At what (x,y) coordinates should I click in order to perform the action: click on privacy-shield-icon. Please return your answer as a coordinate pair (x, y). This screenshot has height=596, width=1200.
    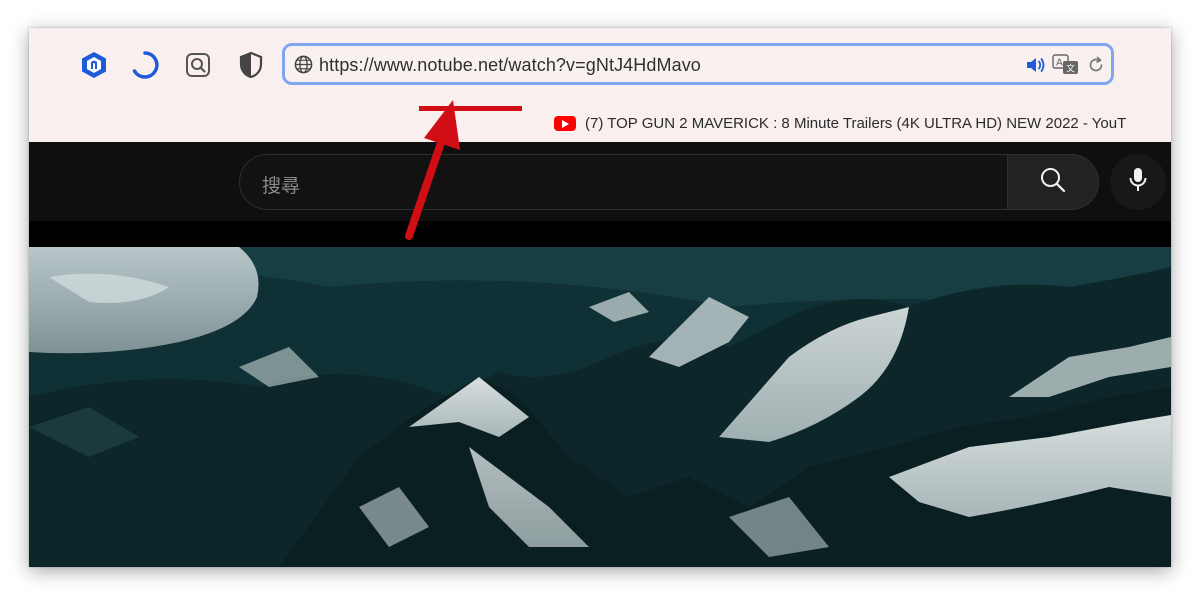
    Looking at the image, I should click on (251, 65).